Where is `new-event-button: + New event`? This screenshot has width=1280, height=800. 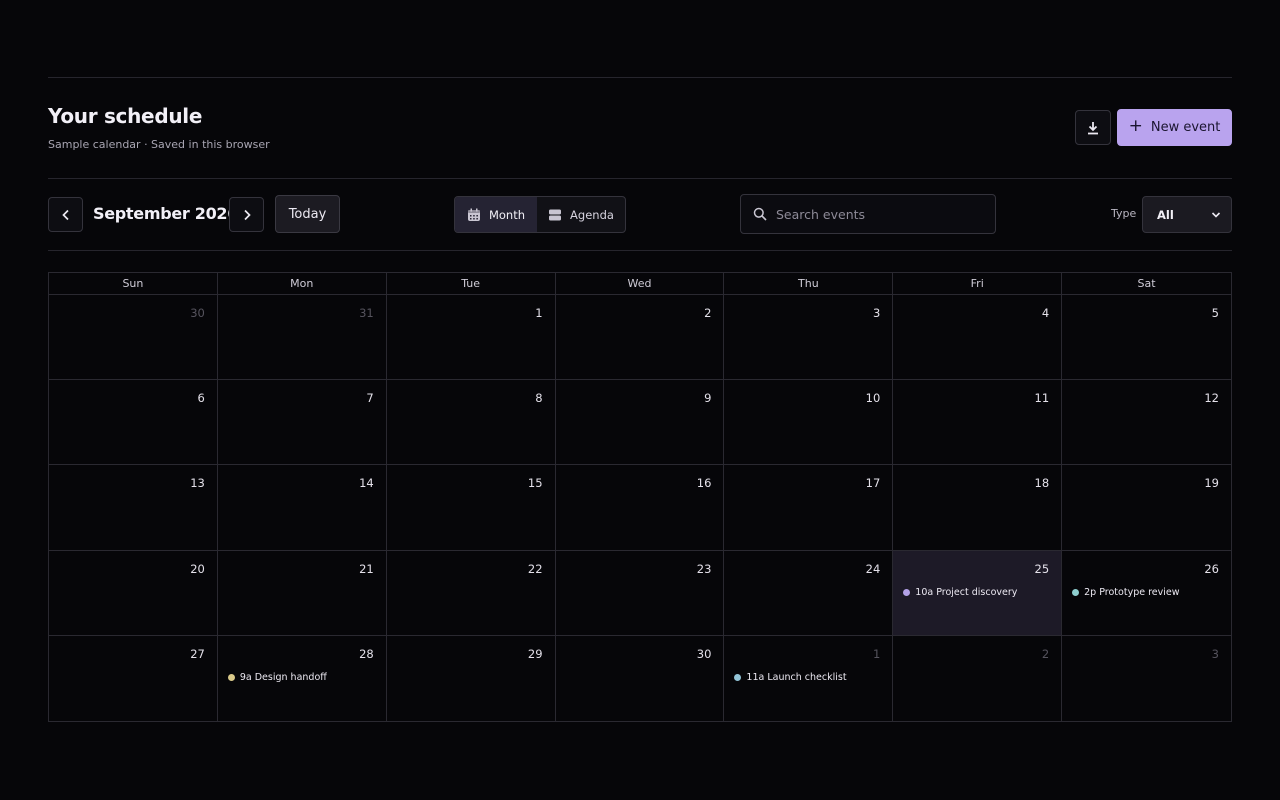
new-event-button: + New event is located at coordinates (1174, 127).